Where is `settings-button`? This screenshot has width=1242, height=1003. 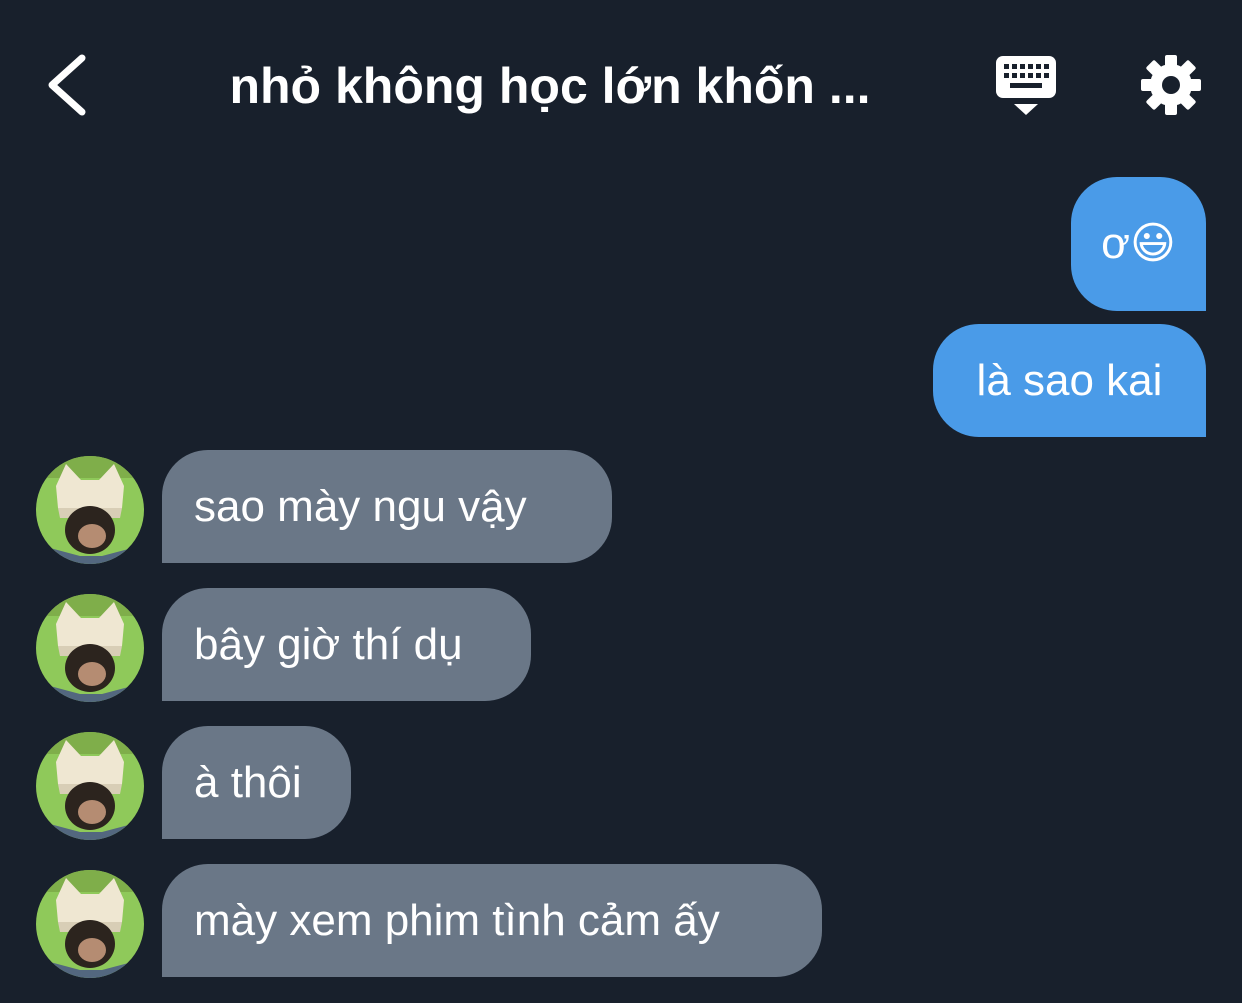
settings-button is located at coordinates (1171, 85).